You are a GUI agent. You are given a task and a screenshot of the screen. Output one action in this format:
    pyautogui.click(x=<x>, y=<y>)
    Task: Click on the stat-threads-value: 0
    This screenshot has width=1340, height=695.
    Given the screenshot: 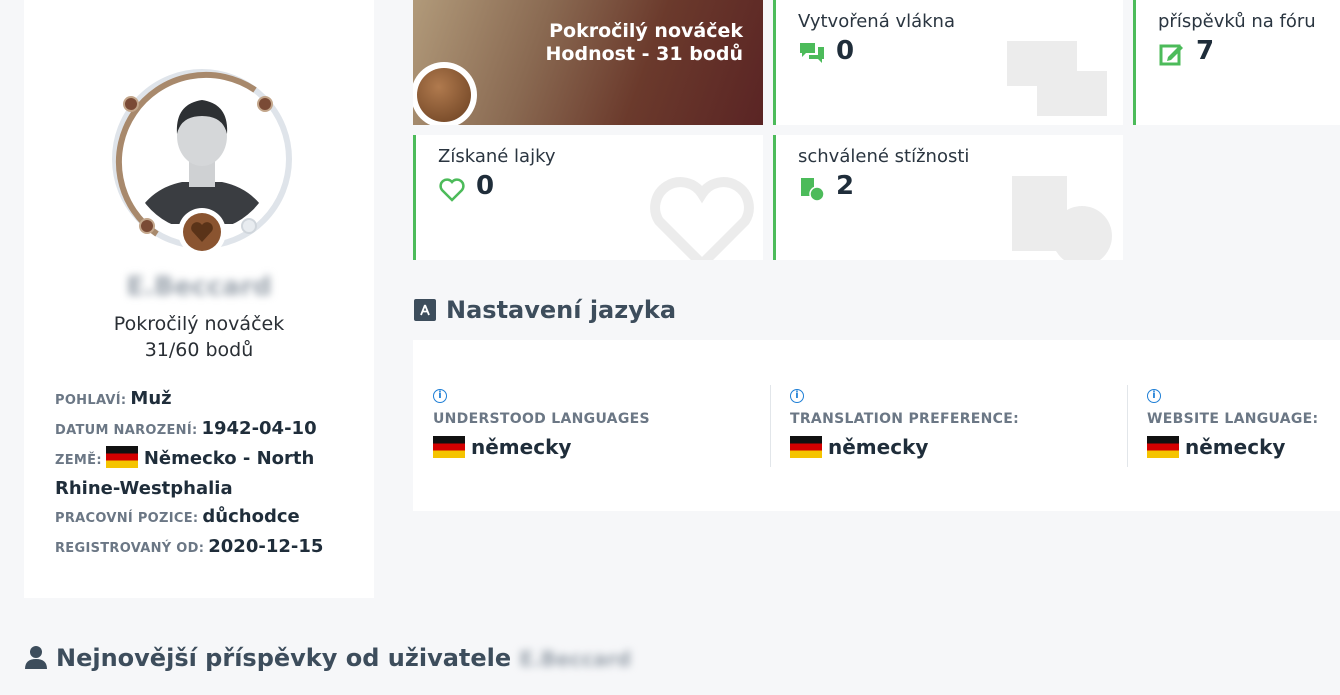 What is the action you would take?
    pyautogui.click(x=845, y=51)
    